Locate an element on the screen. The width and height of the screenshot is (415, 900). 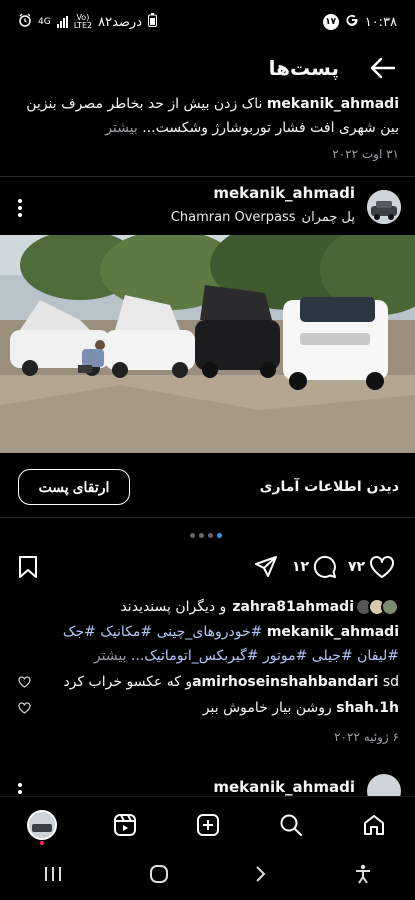
liked-by-row: و دیگران پسندیدند zahra81ahmadi is located at coordinates (207, 607).